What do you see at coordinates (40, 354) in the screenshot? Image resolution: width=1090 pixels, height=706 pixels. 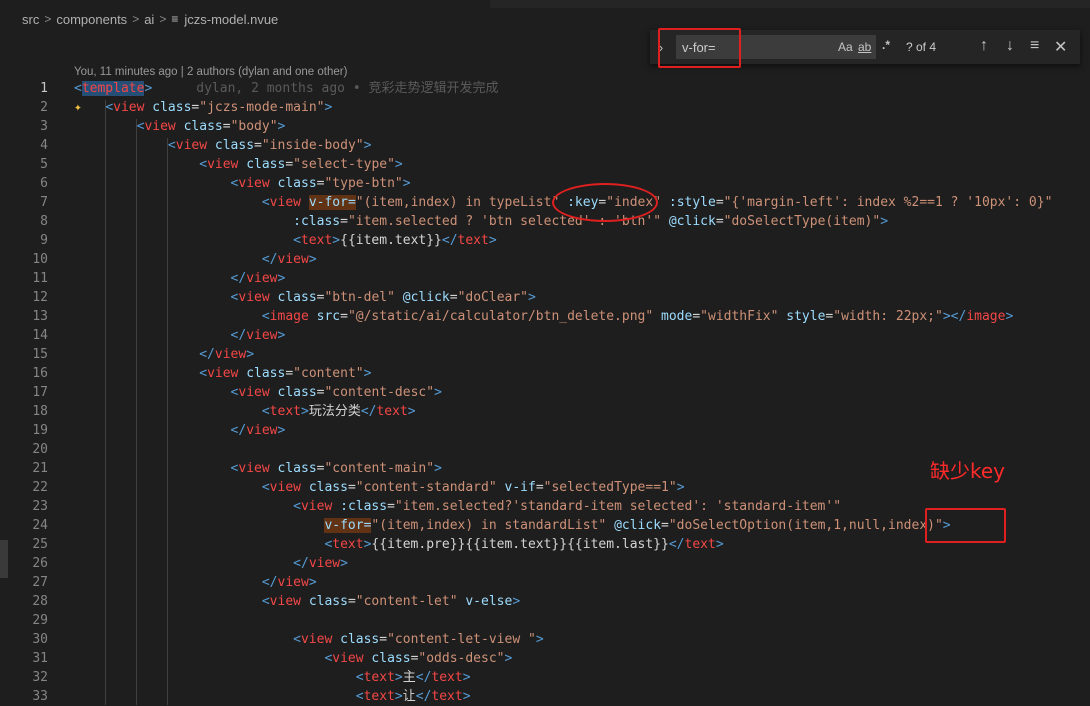 I see `line-number: 15` at bounding box center [40, 354].